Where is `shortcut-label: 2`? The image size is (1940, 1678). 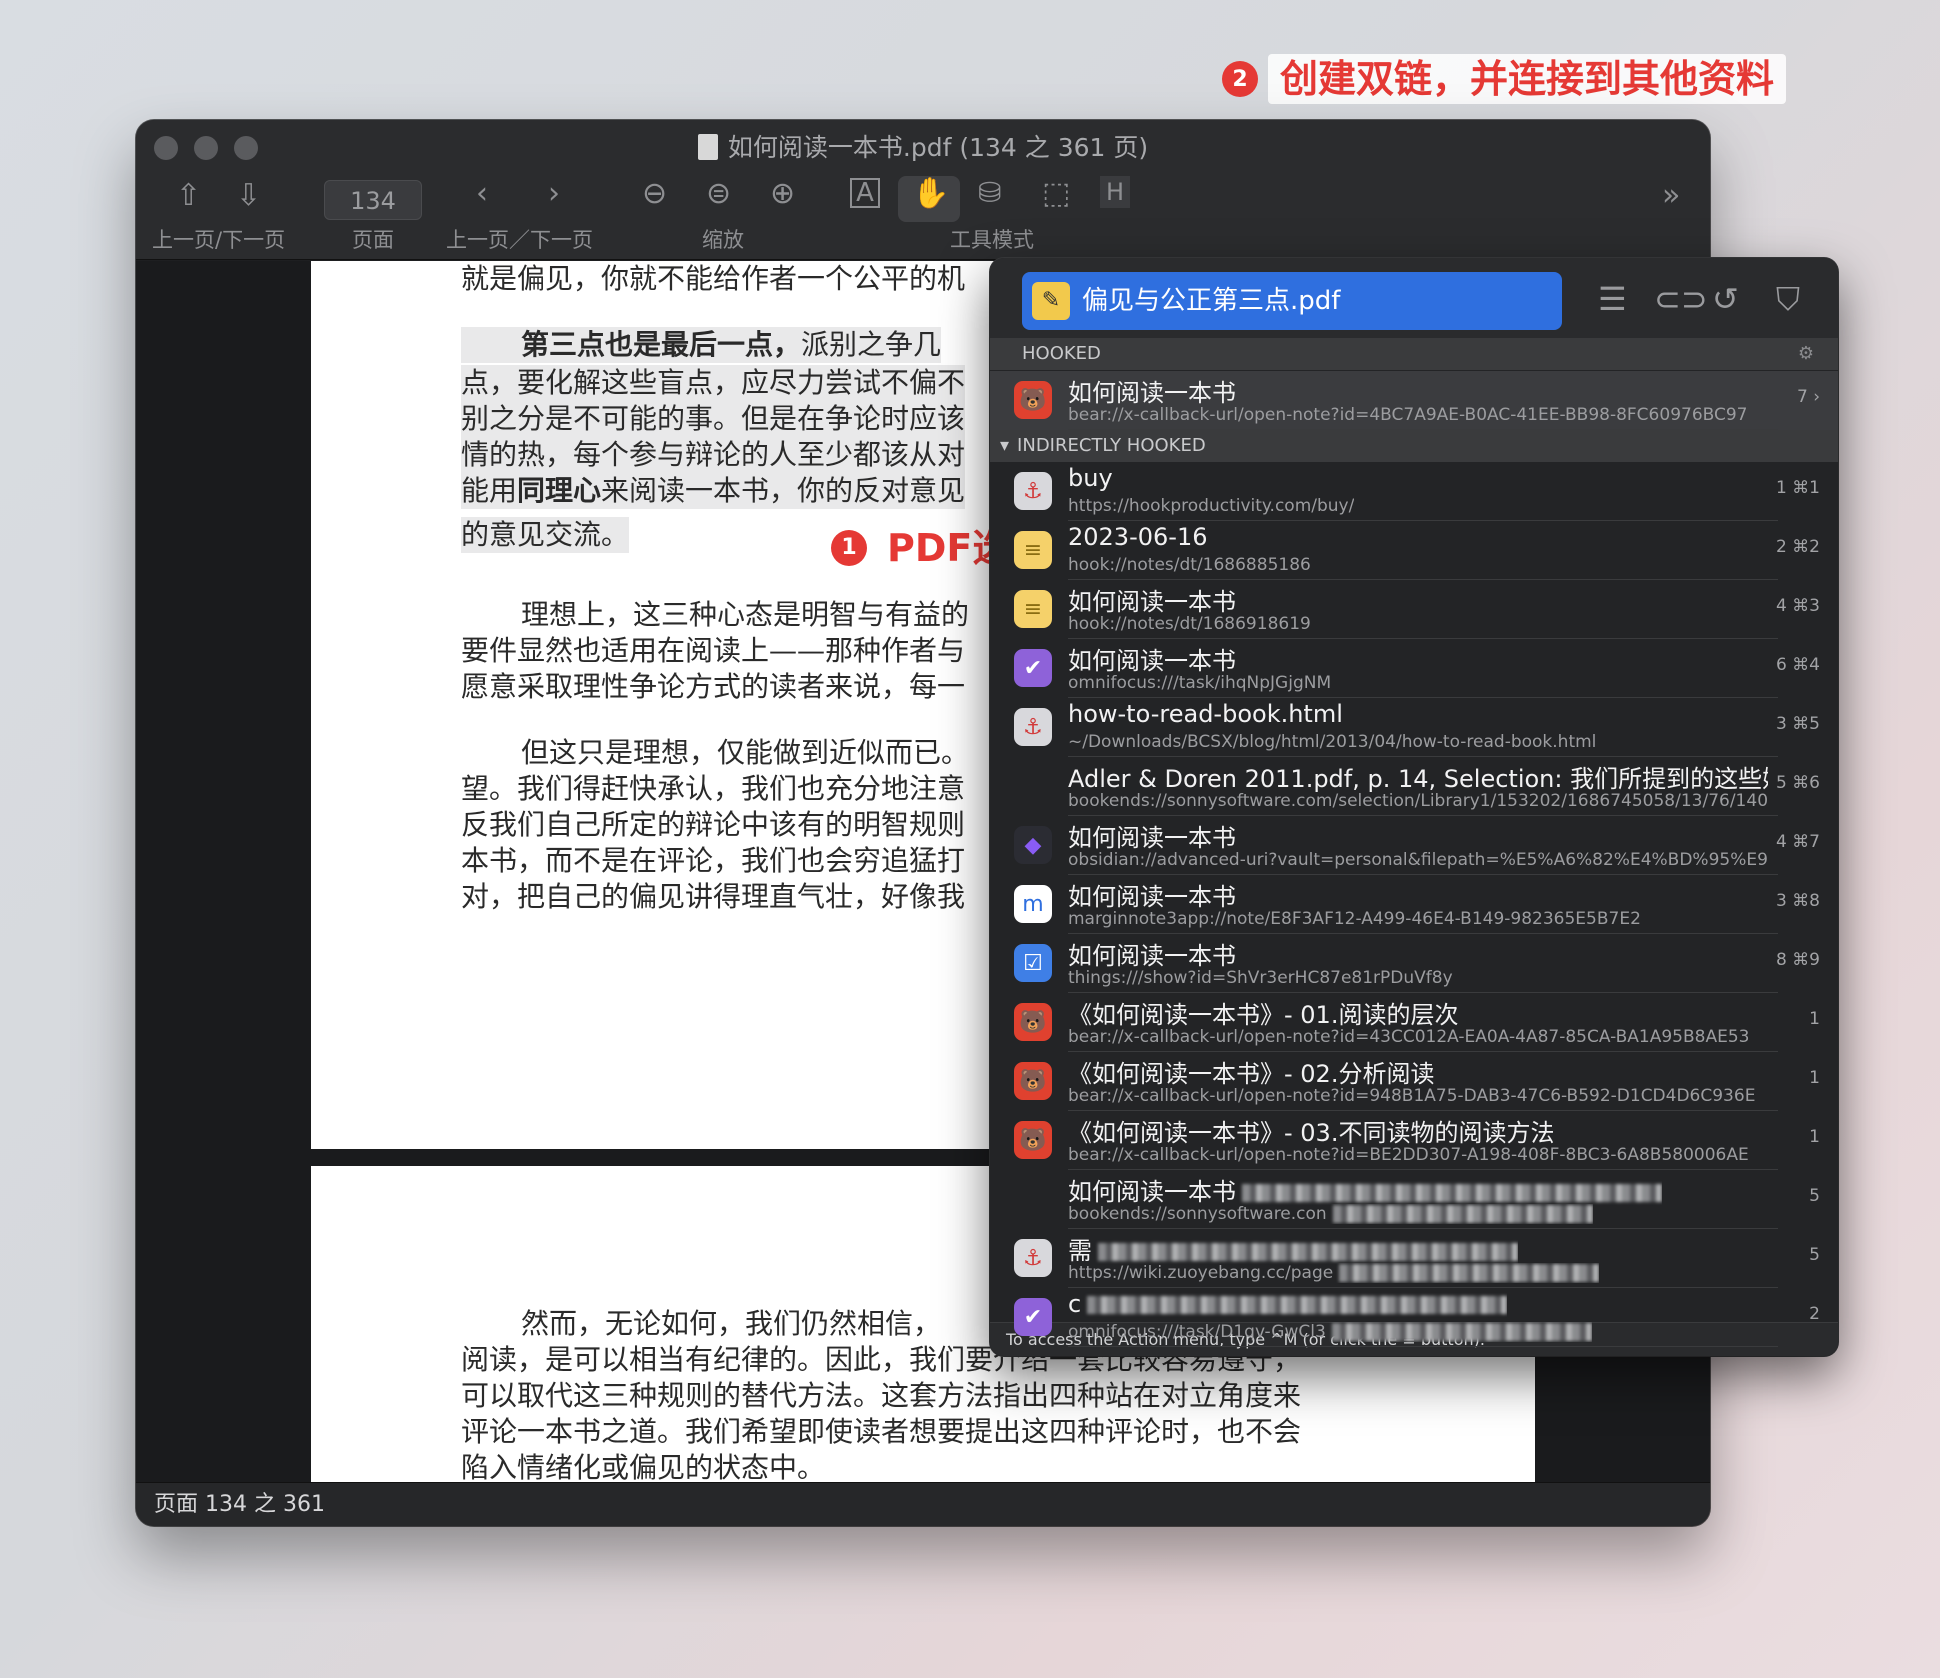 shortcut-label: 2 is located at coordinates (1814, 1314).